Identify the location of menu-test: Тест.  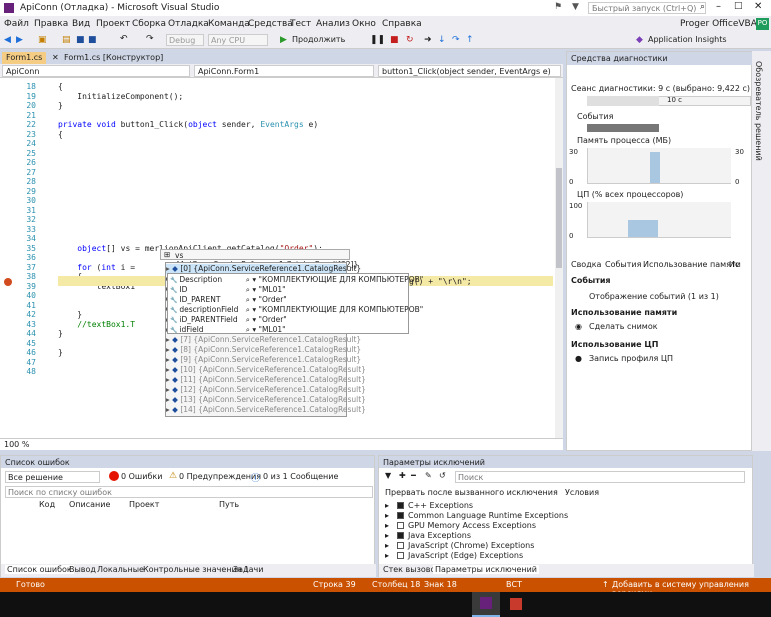
(300, 24).